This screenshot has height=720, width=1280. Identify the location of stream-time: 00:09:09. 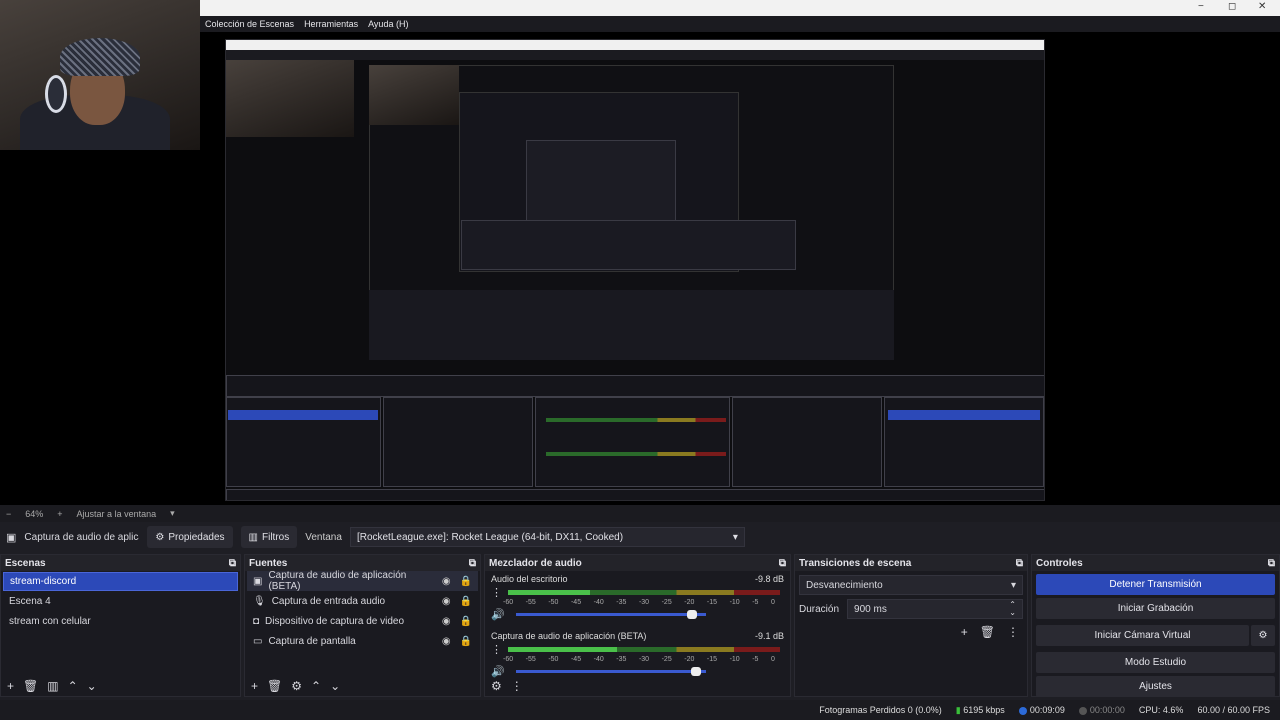
(1041, 710).